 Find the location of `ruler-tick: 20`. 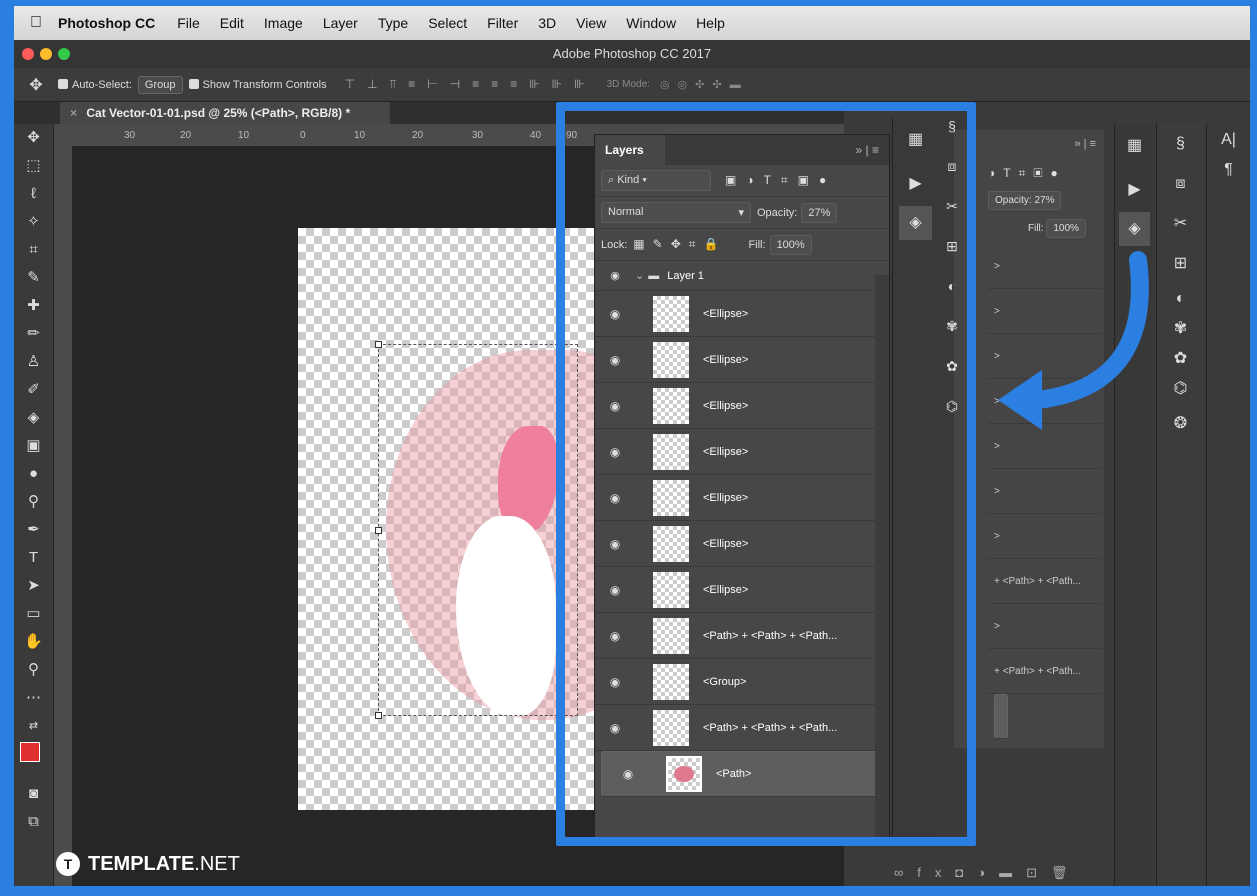

ruler-tick: 20 is located at coordinates (418, 135).